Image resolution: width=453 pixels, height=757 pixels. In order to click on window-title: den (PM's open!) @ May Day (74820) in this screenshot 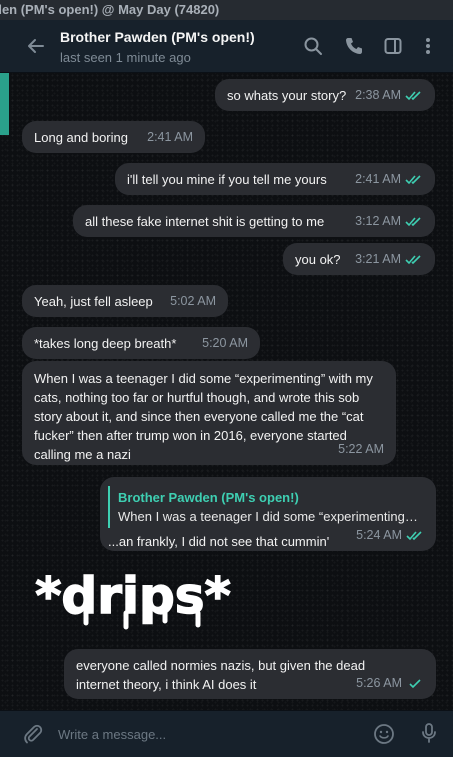, I will do `click(110, 9)`.